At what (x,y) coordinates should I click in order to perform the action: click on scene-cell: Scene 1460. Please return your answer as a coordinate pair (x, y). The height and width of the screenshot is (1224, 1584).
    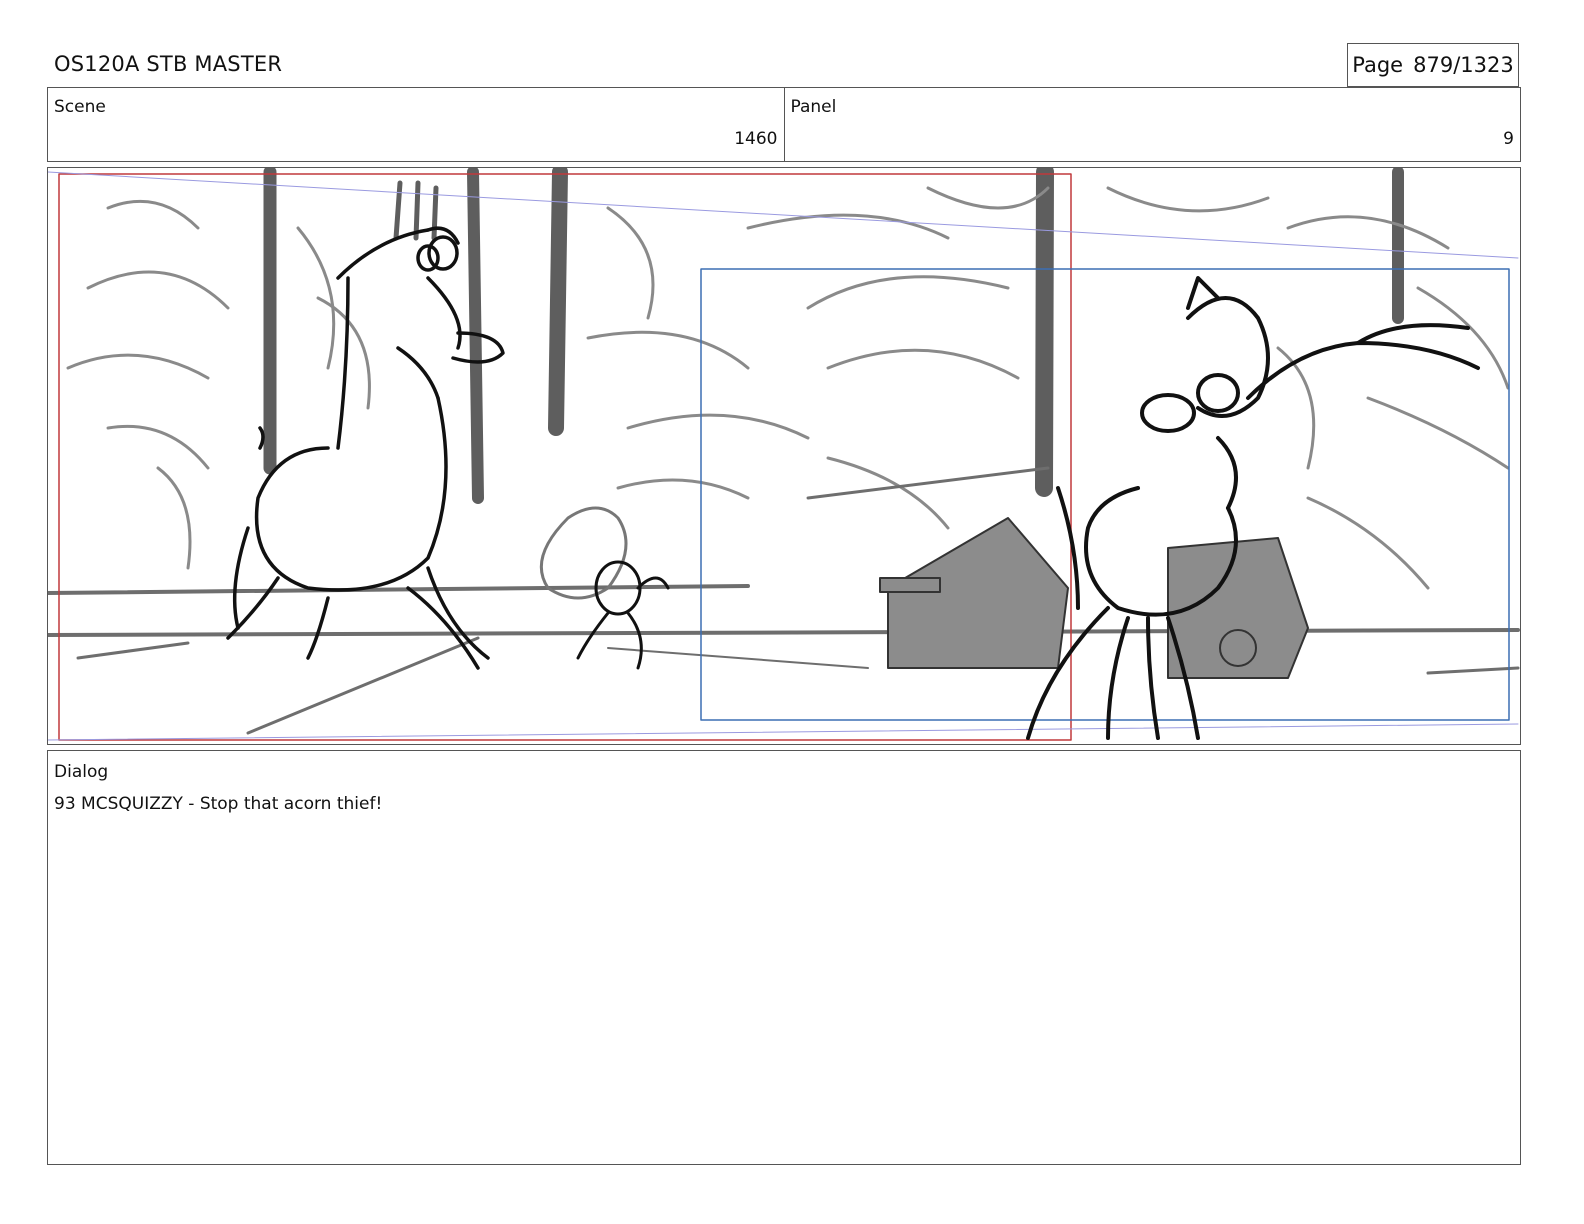
    Looking at the image, I should click on (416, 124).